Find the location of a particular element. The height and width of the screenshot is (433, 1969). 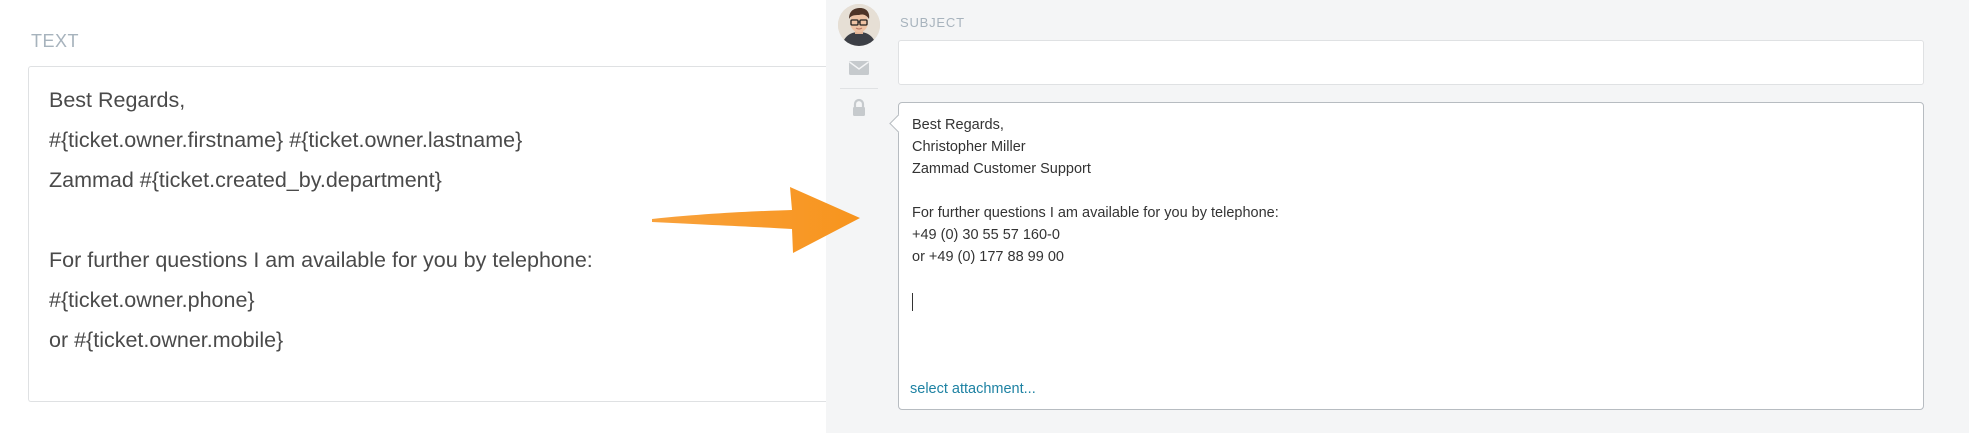

text-label: TEXT is located at coordinates (55, 41).